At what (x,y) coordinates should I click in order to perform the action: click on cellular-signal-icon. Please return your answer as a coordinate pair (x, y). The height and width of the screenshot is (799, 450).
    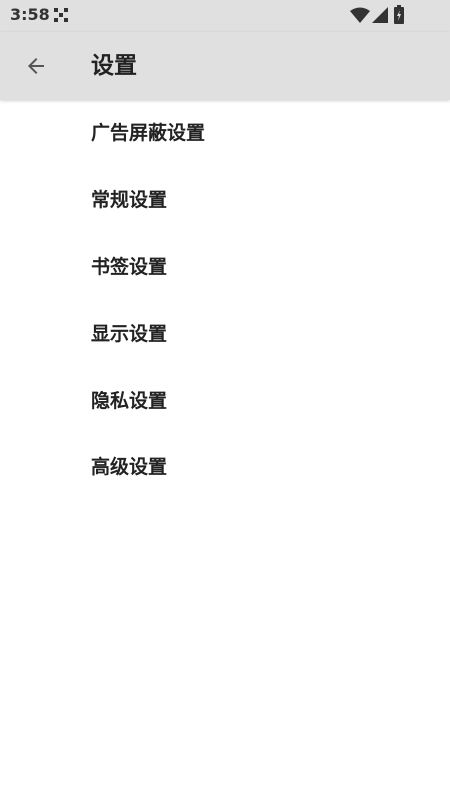
    Looking at the image, I should click on (380, 15).